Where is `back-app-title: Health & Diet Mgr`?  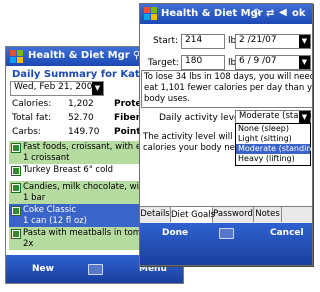
back-app-title: Health & Diet Mgr is located at coordinates (79, 55).